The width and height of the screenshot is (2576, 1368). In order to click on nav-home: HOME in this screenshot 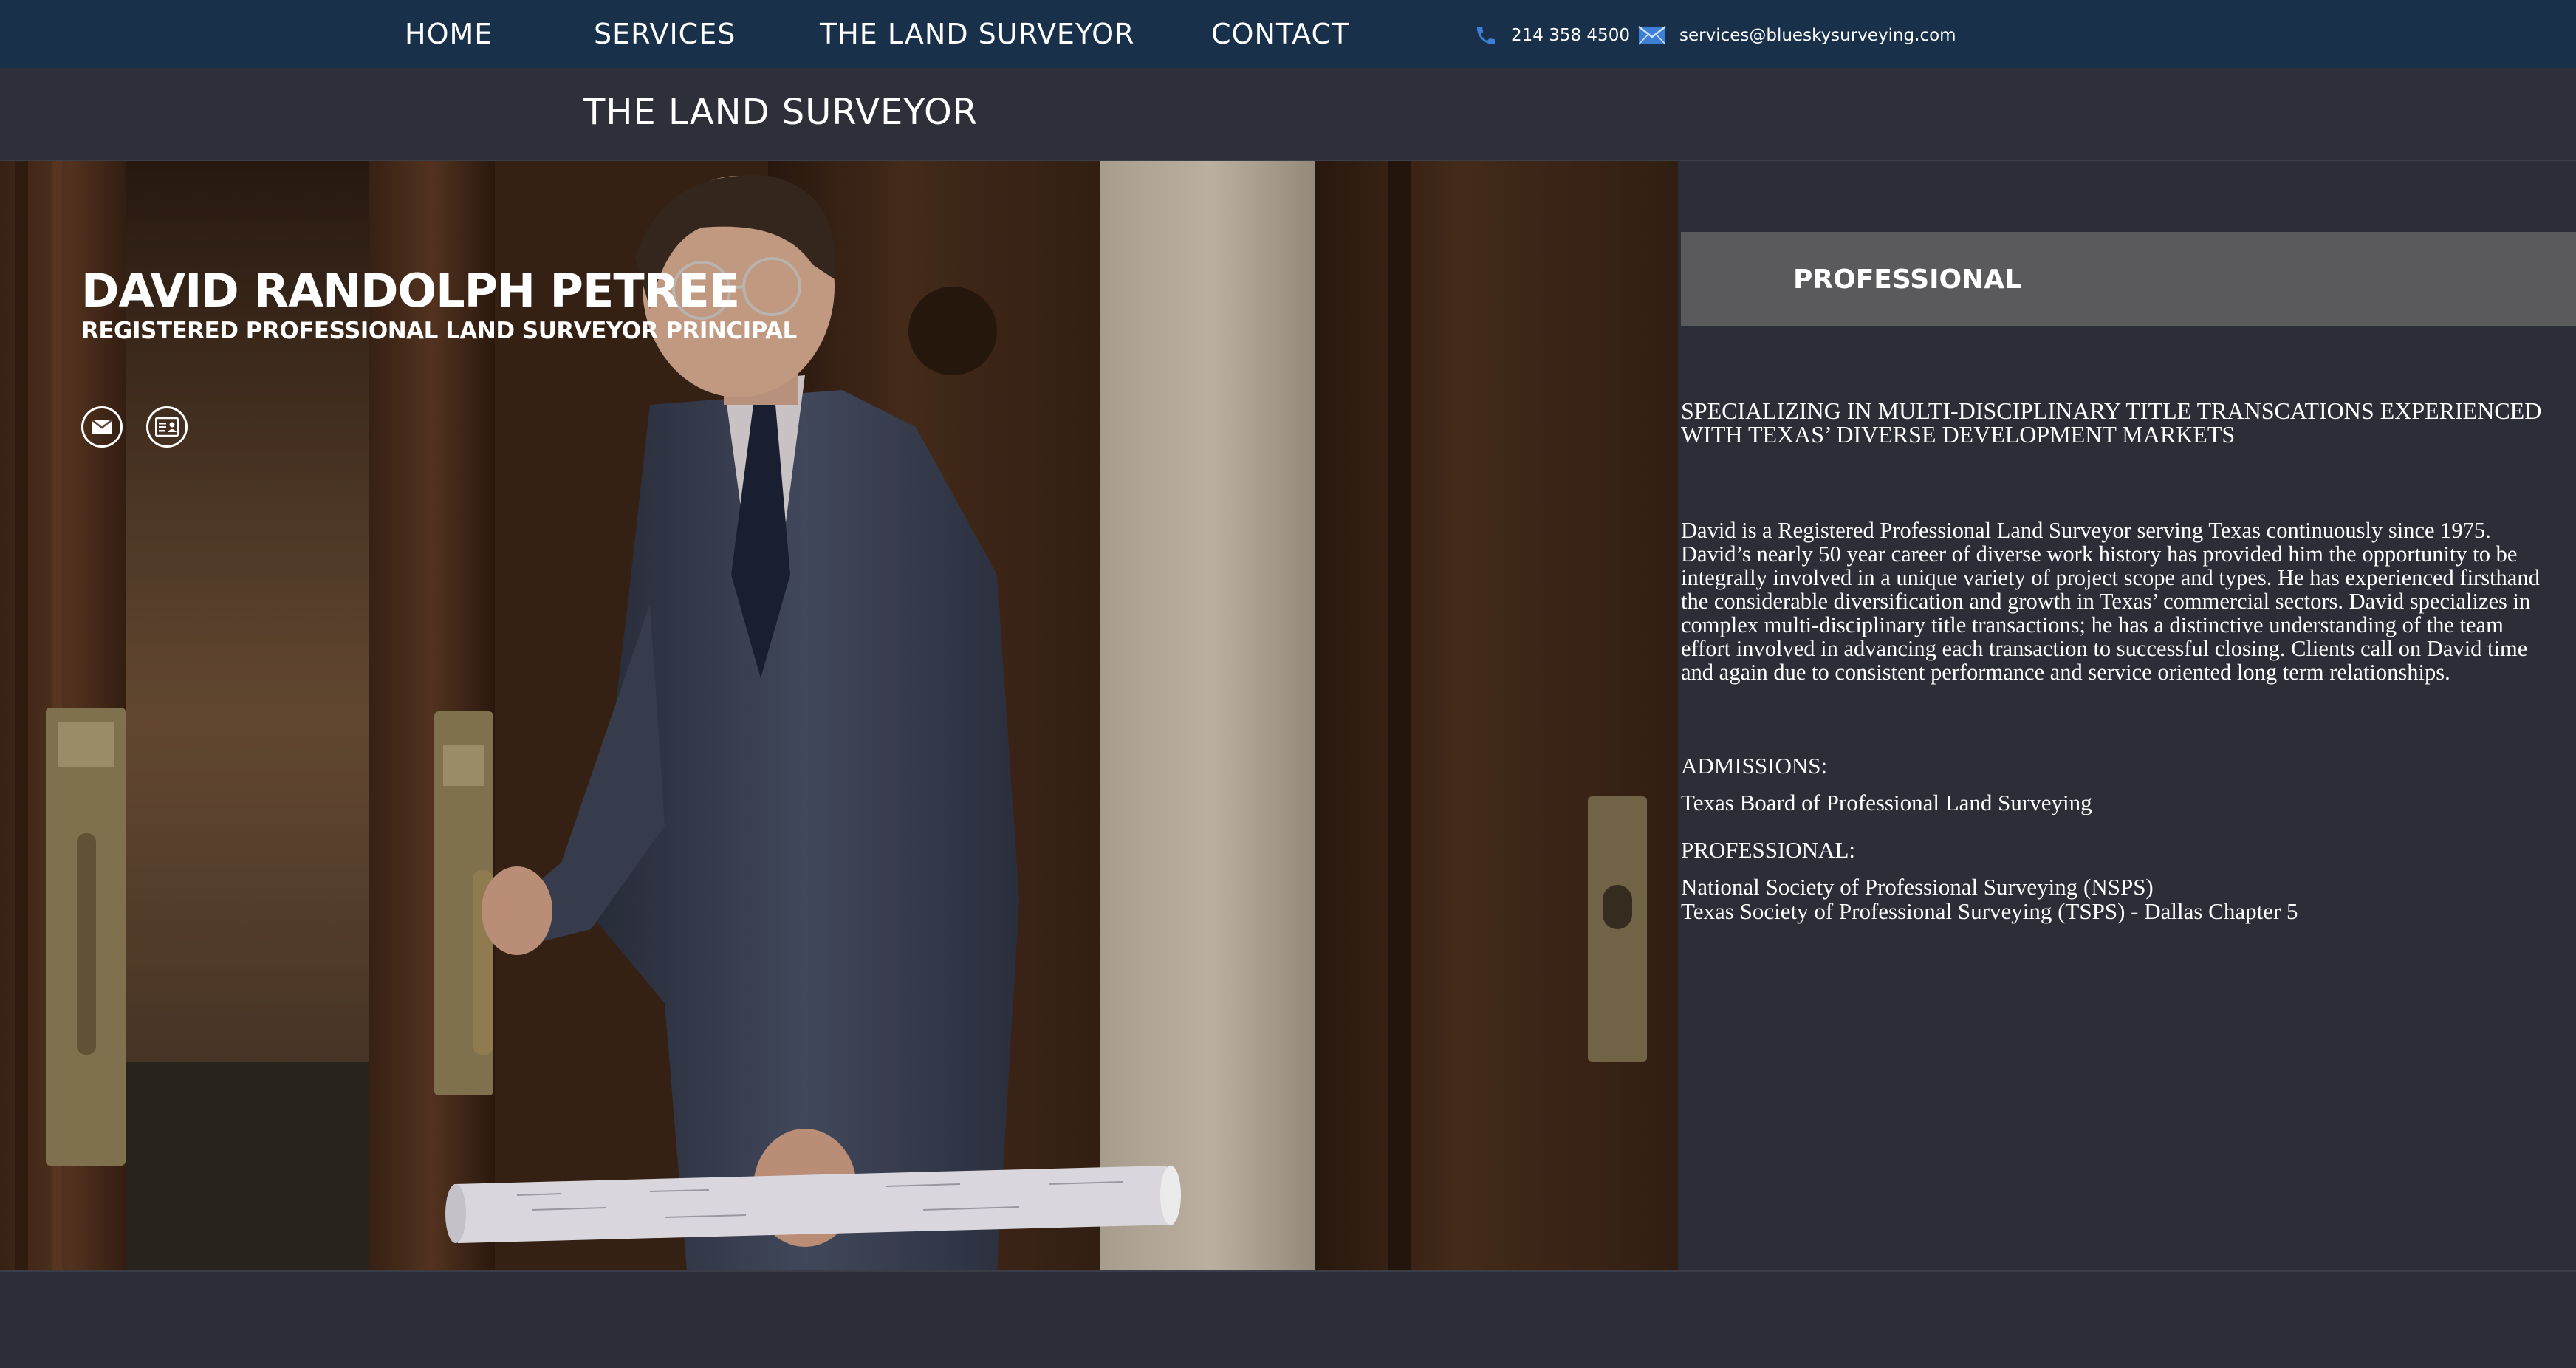, I will do `click(449, 34)`.